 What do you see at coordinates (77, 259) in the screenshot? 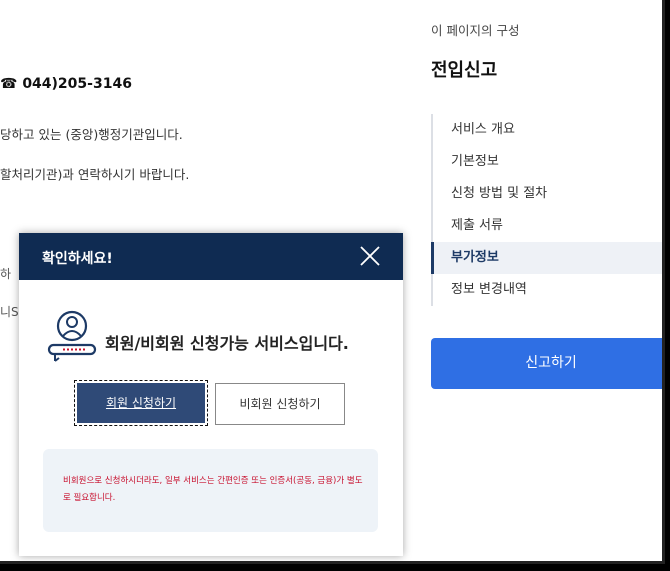
I see `modal-title: 확인하세요!` at bounding box center [77, 259].